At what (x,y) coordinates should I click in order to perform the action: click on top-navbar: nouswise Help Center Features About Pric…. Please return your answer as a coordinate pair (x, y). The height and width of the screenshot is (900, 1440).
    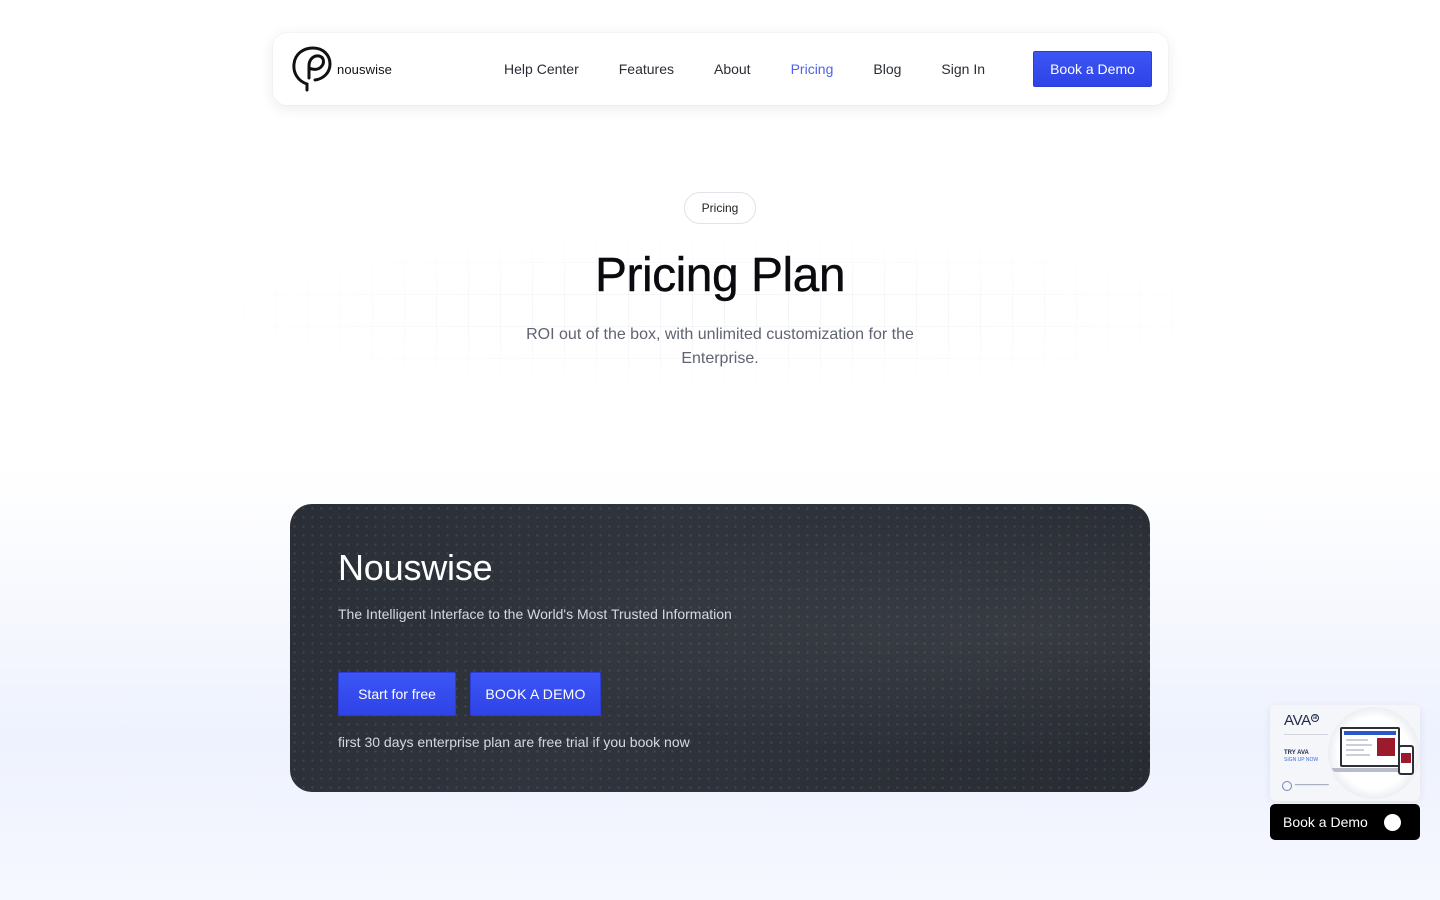
    Looking at the image, I should click on (720, 69).